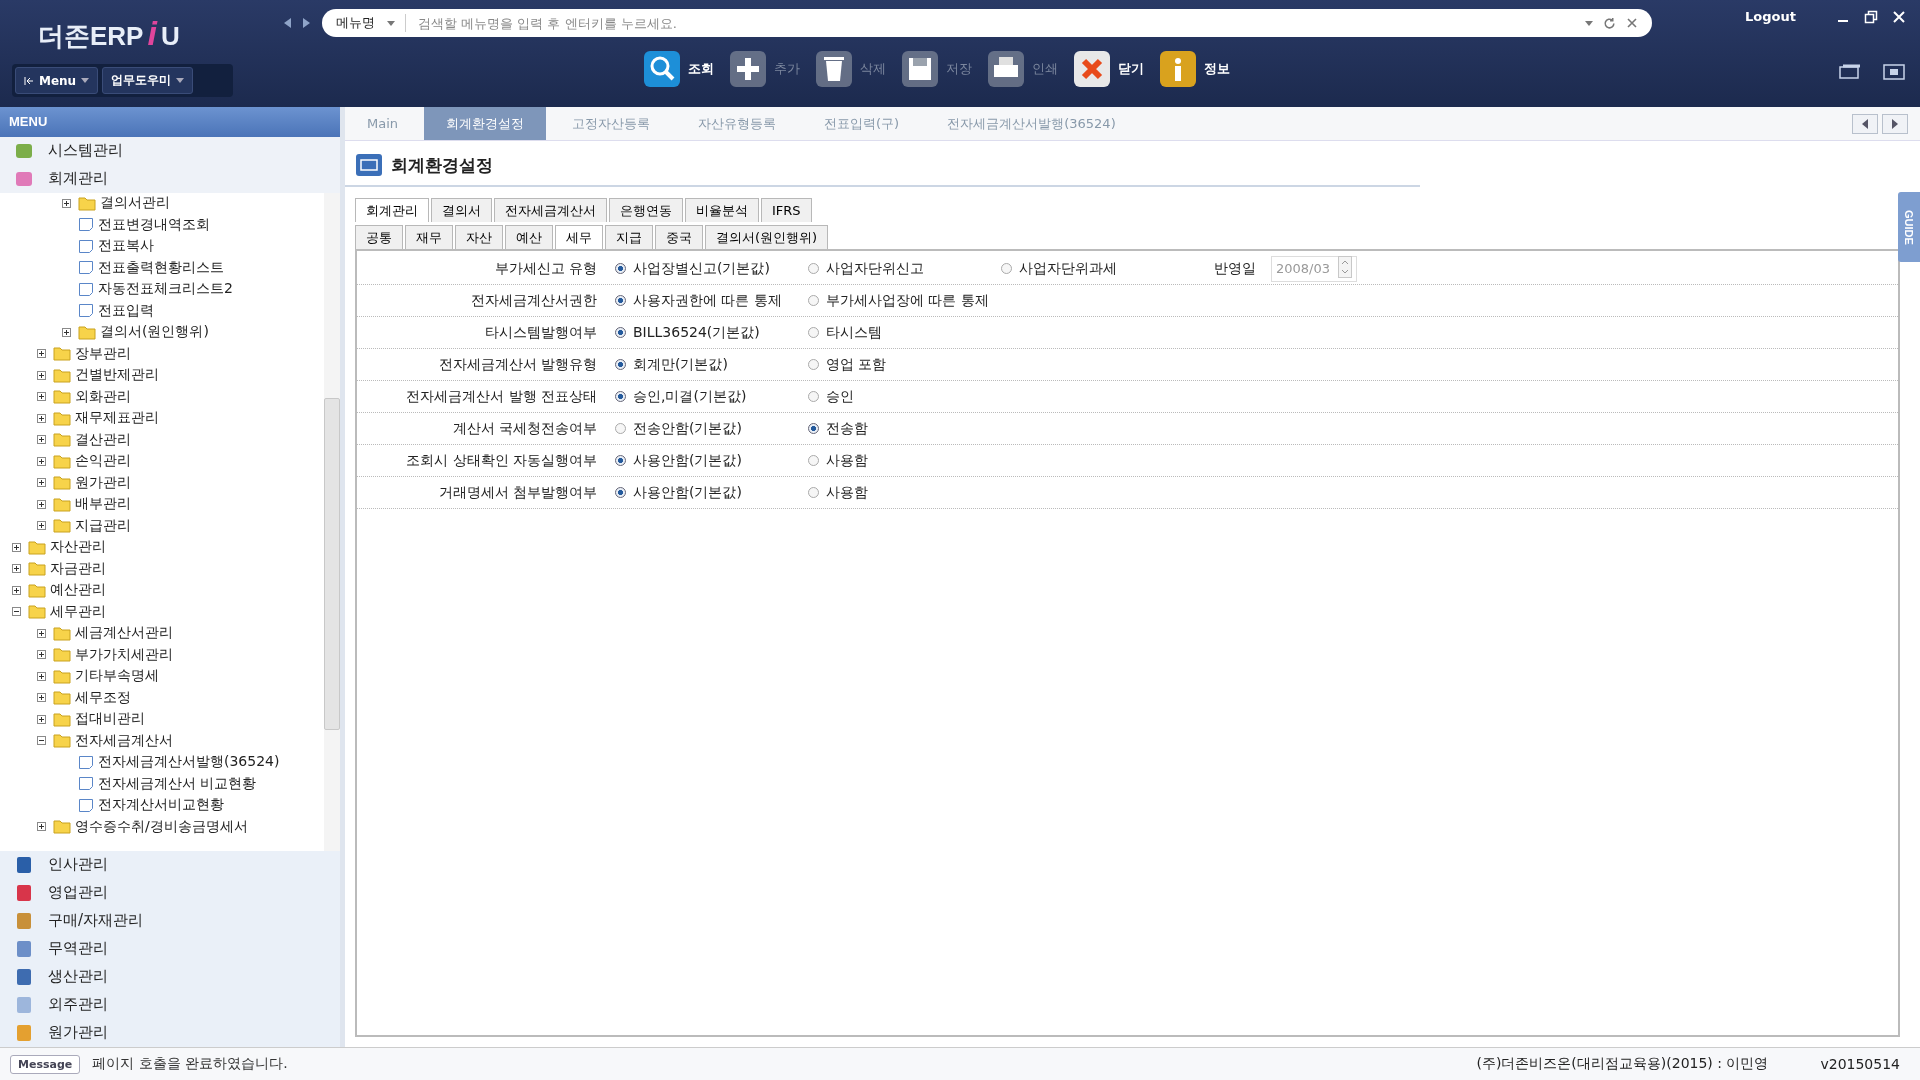 The height and width of the screenshot is (1080, 1920). What do you see at coordinates (1194, 69) in the screenshot?
I see `info-toolbar-button: 정보` at bounding box center [1194, 69].